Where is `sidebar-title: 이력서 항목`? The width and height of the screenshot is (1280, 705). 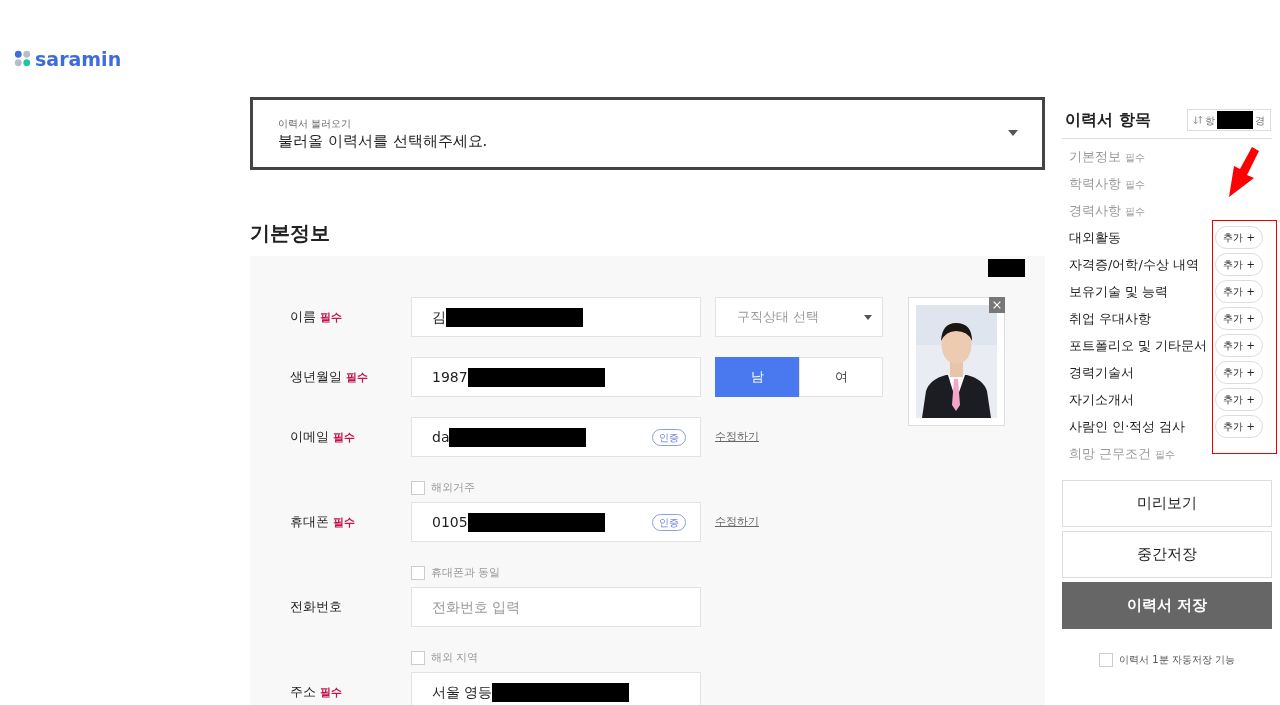 sidebar-title: 이력서 항목 is located at coordinates (1108, 120).